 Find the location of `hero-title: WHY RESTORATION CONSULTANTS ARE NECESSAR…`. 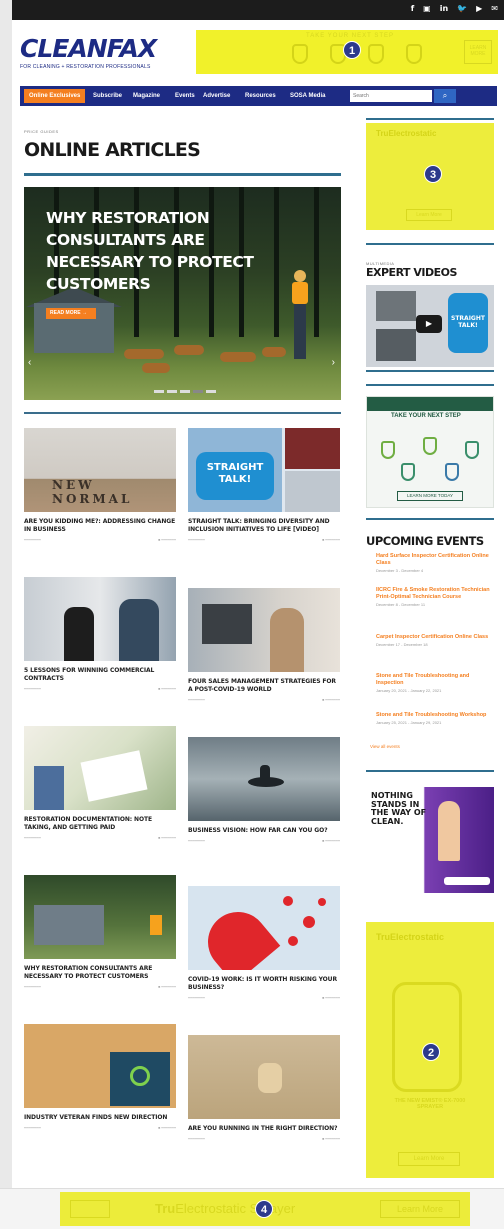

hero-title: WHY RESTORATION CONSULTANTS ARE NECESSAR… is located at coordinates (163, 251).